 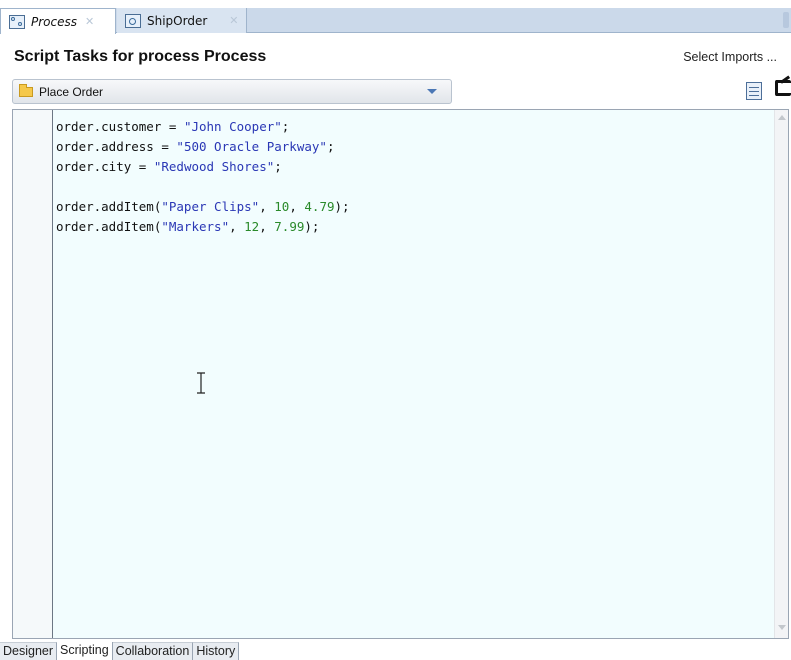 What do you see at coordinates (140, 56) in the screenshot?
I see `page-title: Script Tasks for process Process` at bounding box center [140, 56].